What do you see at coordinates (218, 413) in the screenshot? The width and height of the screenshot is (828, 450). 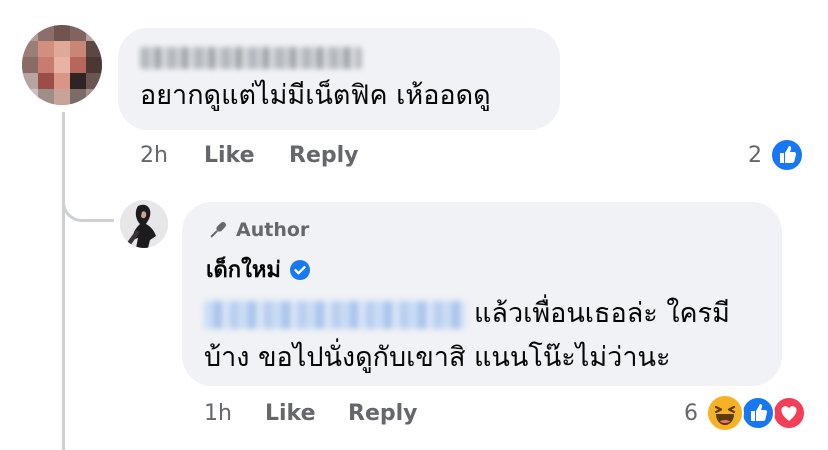 I see `reply-timestamp: 1h` at bounding box center [218, 413].